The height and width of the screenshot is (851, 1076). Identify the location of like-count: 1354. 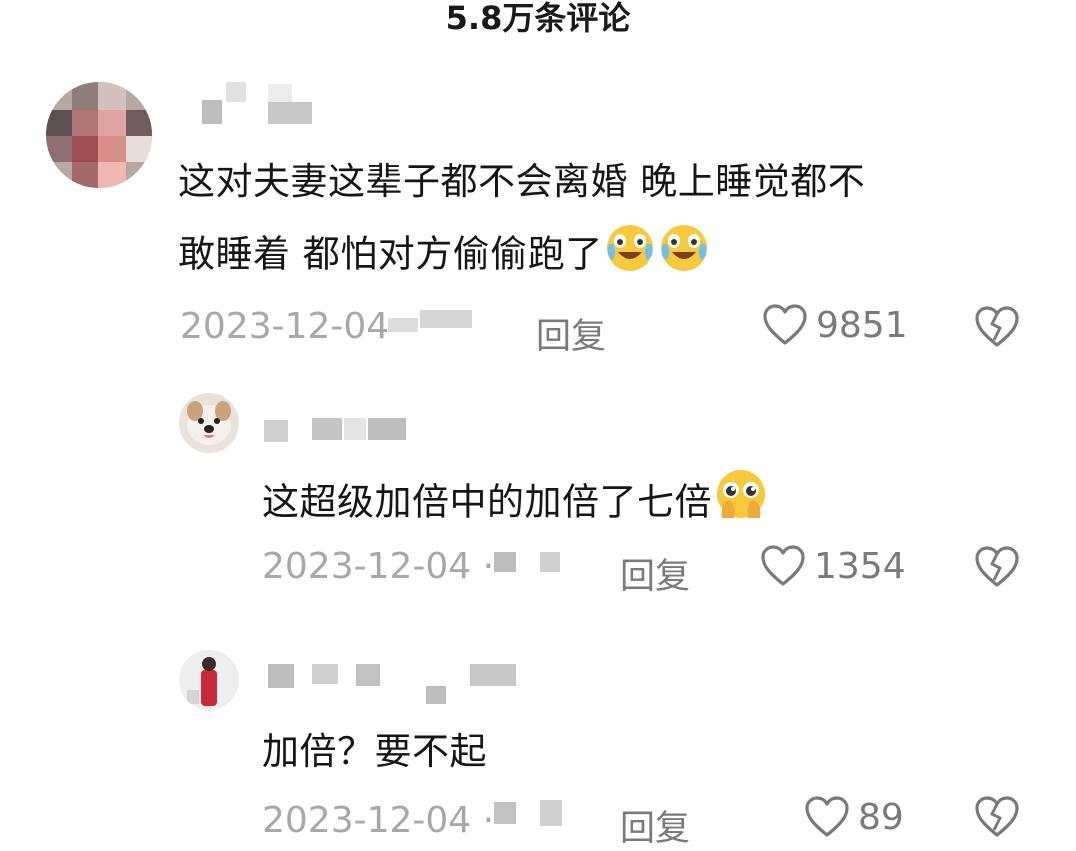
(860, 566).